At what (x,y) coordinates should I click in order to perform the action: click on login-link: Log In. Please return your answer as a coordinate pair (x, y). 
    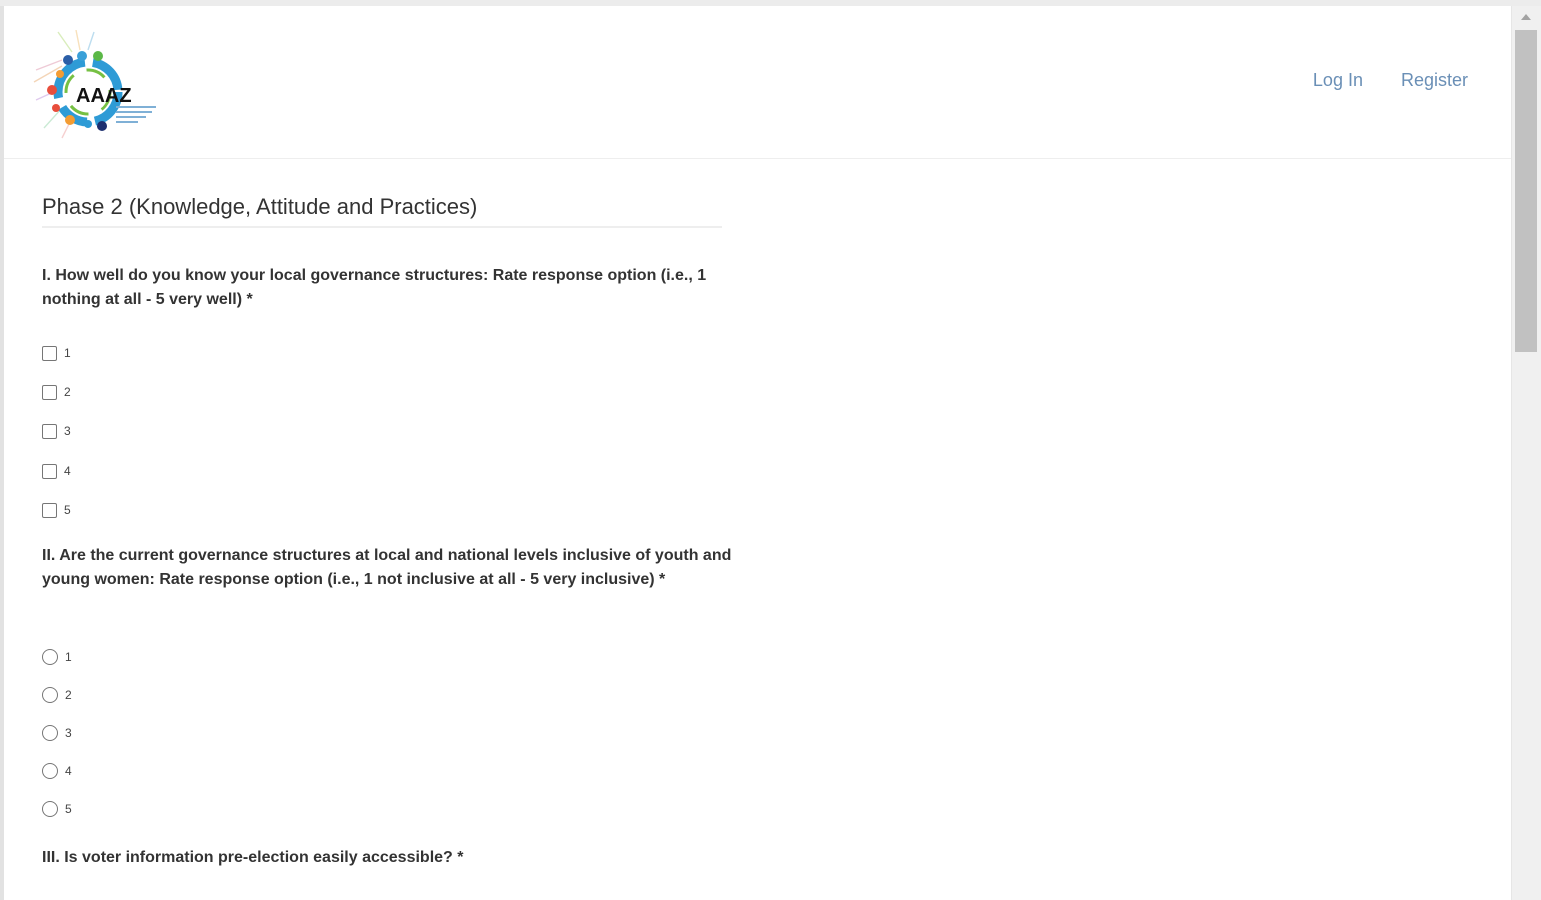
    Looking at the image, I should click on (1338, 80).